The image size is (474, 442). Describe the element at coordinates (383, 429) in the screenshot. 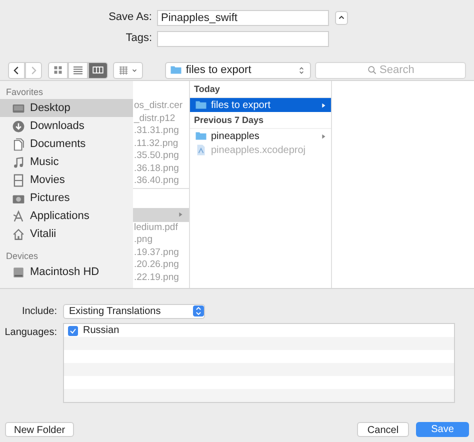

I see `cancel-button: Cancel` at that location.